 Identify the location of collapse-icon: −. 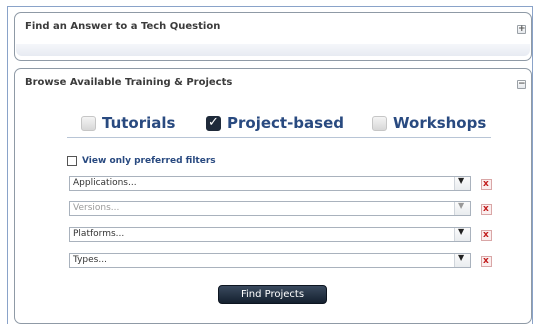
(521, 84).